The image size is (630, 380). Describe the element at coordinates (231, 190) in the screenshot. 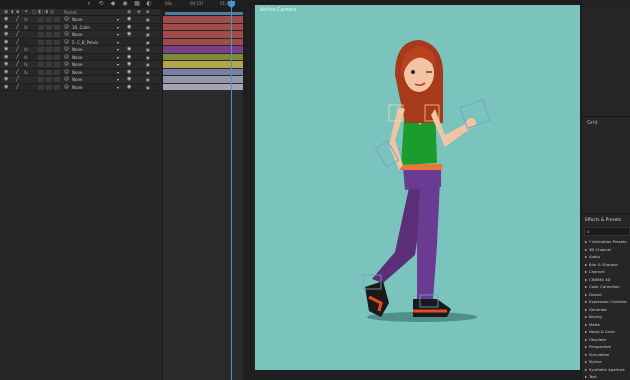

I see `current-time-indicator` at that location.